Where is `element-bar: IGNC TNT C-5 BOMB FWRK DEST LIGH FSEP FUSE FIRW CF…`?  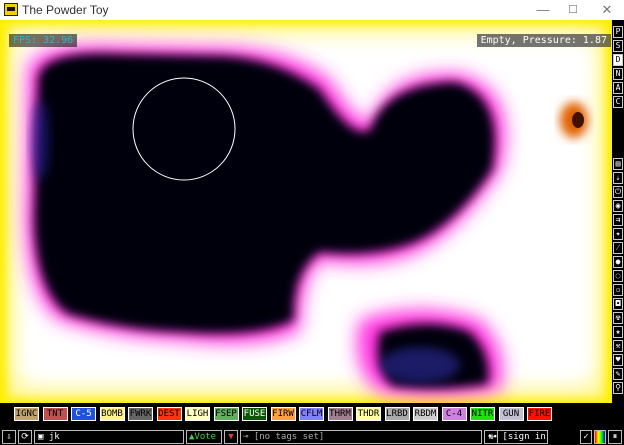 element-bar: IGNC TNT C-5 BOMB FWRK DEST LIGH FSEP FUSE FIRW CF… is located at coordinates (306, 414).